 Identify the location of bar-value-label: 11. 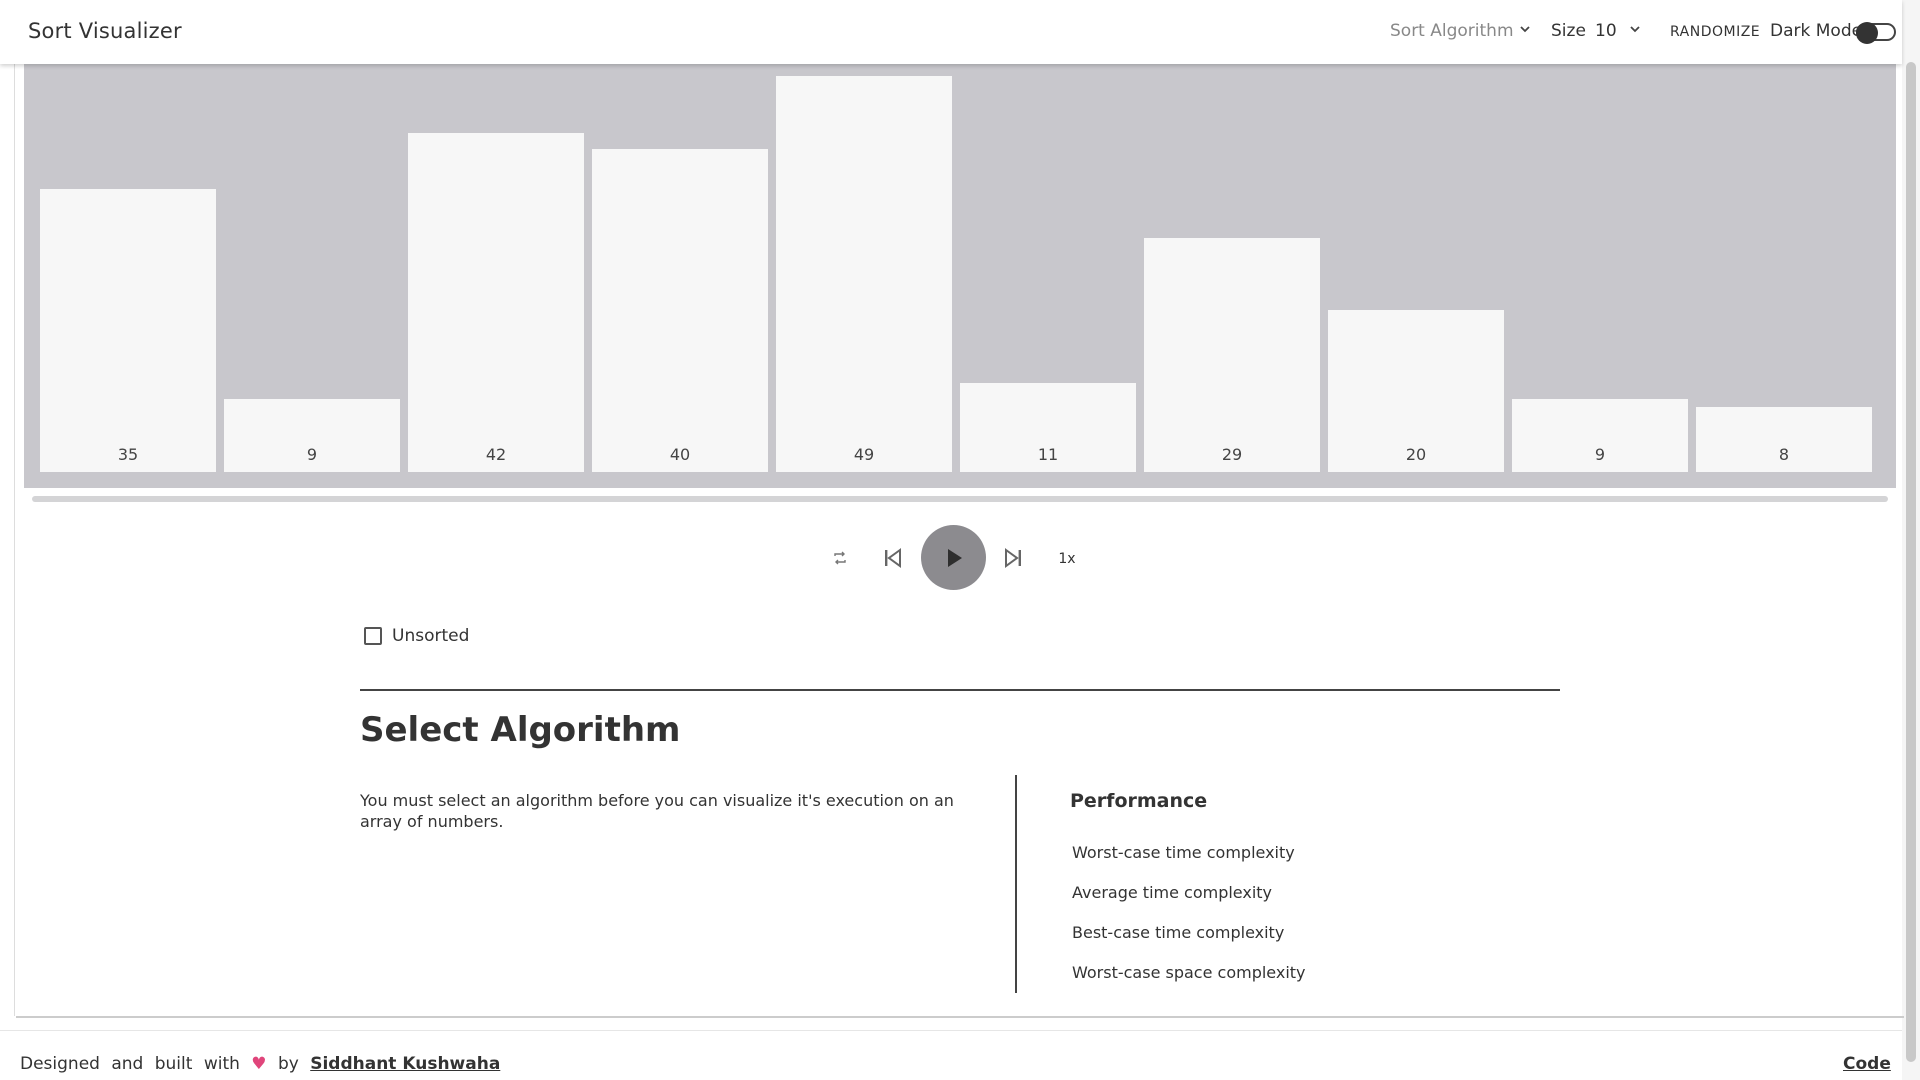
(1048, 454).